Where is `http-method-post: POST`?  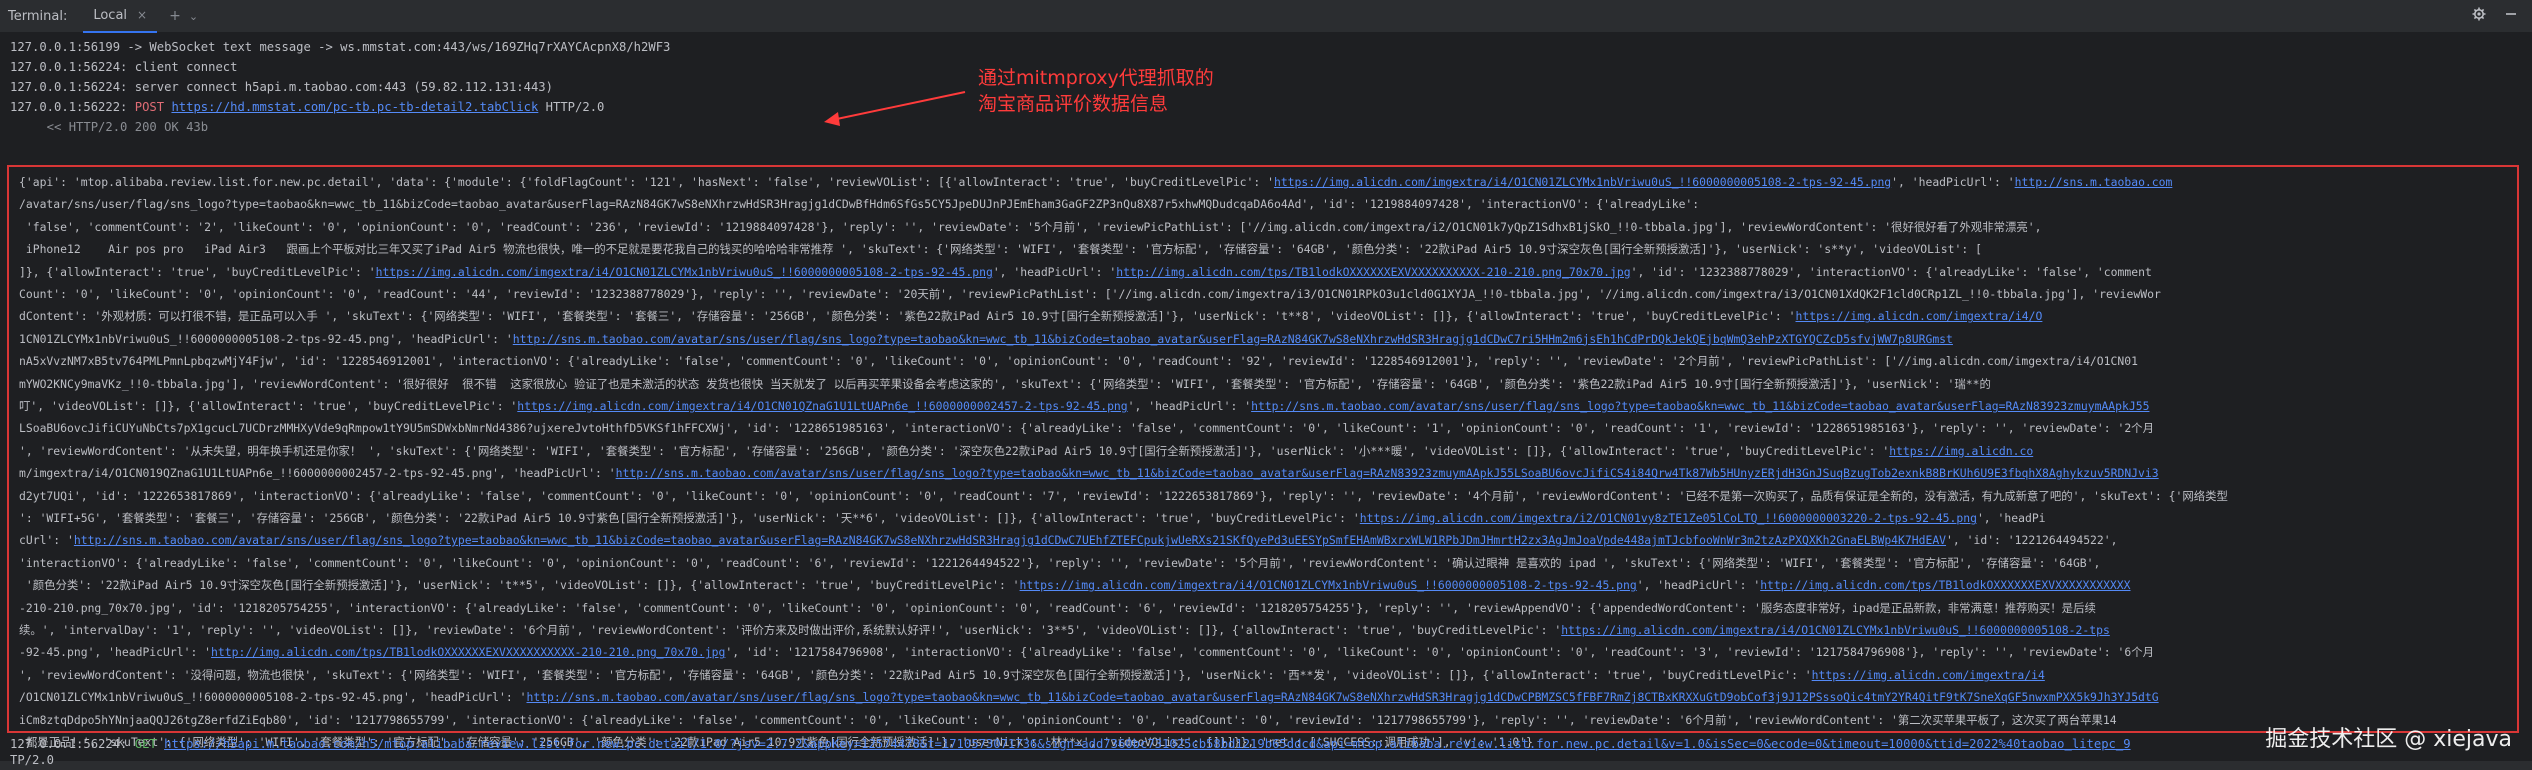
http-method-post: POST is located at coordinates (149, 107).